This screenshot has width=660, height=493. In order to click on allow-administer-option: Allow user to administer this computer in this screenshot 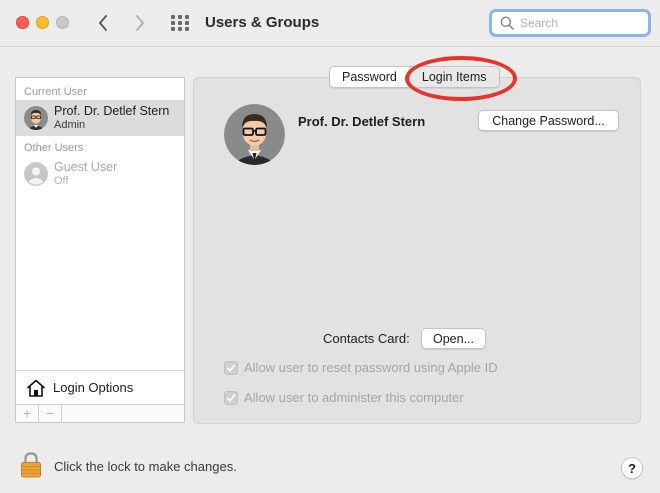, I will do `click(344, 397)`.